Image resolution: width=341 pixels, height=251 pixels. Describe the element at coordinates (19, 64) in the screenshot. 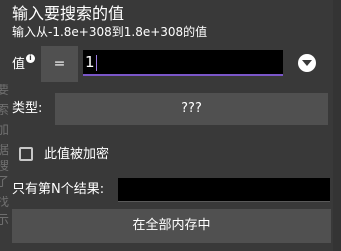

I see `value-label: 值` at that location.